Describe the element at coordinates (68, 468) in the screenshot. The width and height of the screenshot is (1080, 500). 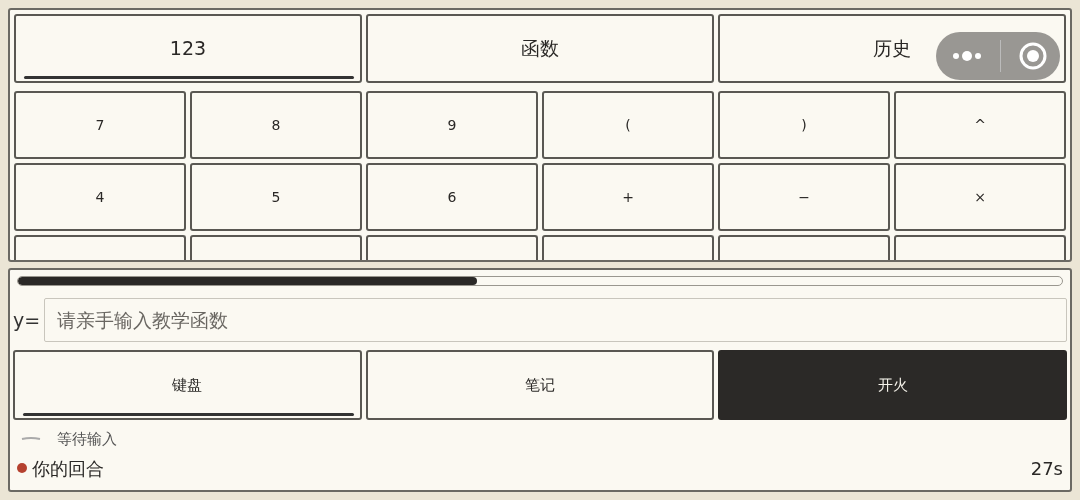
I see `turn-text: 你的回合` at that location.